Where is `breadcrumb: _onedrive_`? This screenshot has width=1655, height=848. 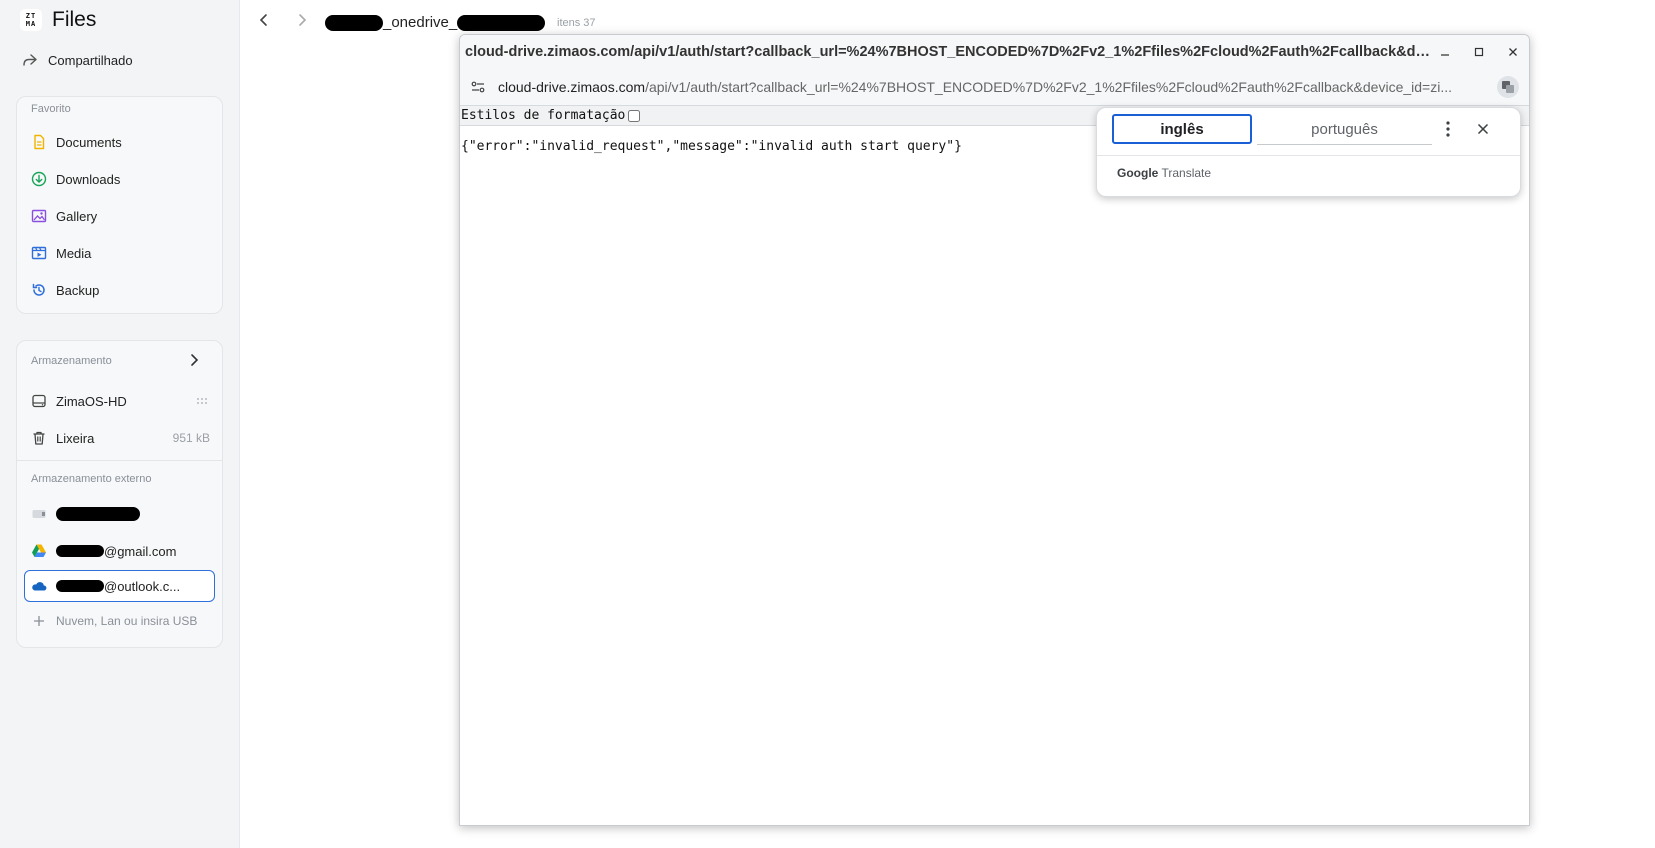
breadcrumb: _onedrive_ is located at coordinates (435, 22).